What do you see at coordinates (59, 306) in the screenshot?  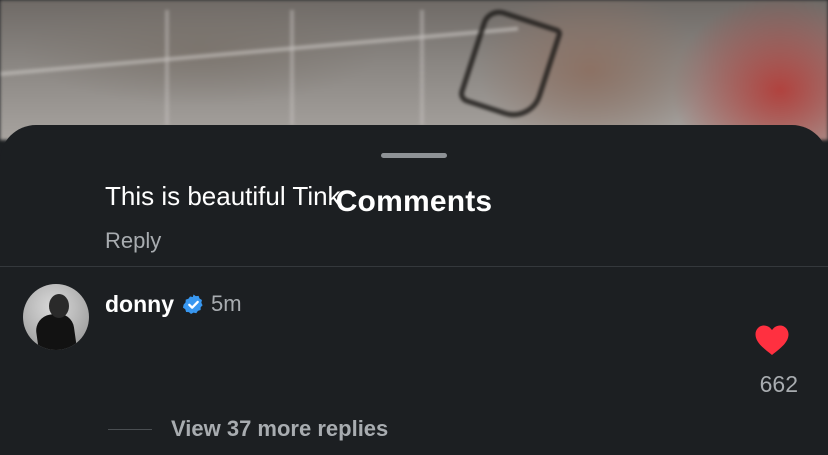 I see `avatar-figure-head` at bounding box center [59, 306].